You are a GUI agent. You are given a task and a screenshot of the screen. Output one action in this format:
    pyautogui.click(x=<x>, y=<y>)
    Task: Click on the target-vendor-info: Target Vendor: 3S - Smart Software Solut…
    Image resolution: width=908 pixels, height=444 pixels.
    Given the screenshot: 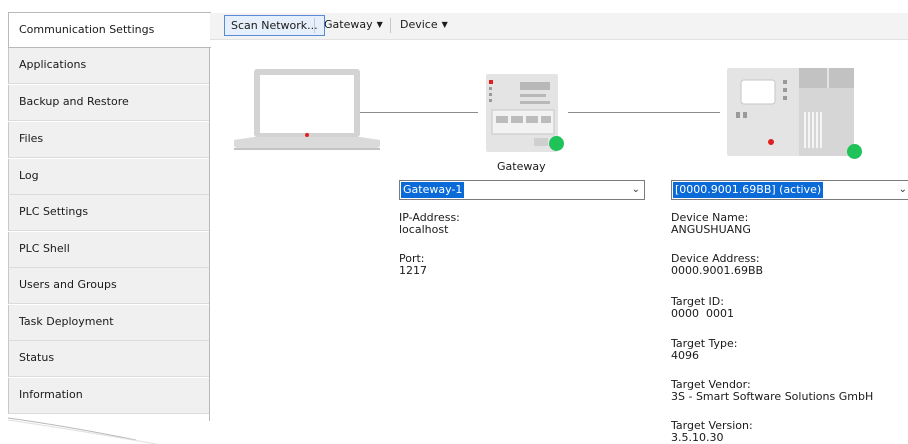 What is the action you would take?
    pyautogui.click(x=772, y=391)
    